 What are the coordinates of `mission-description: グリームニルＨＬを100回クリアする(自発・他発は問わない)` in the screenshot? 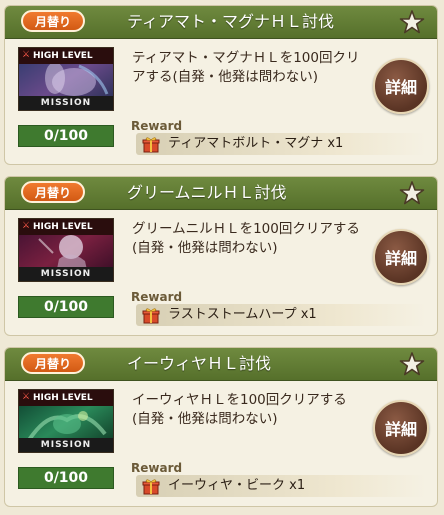 It's located at (246, 238).